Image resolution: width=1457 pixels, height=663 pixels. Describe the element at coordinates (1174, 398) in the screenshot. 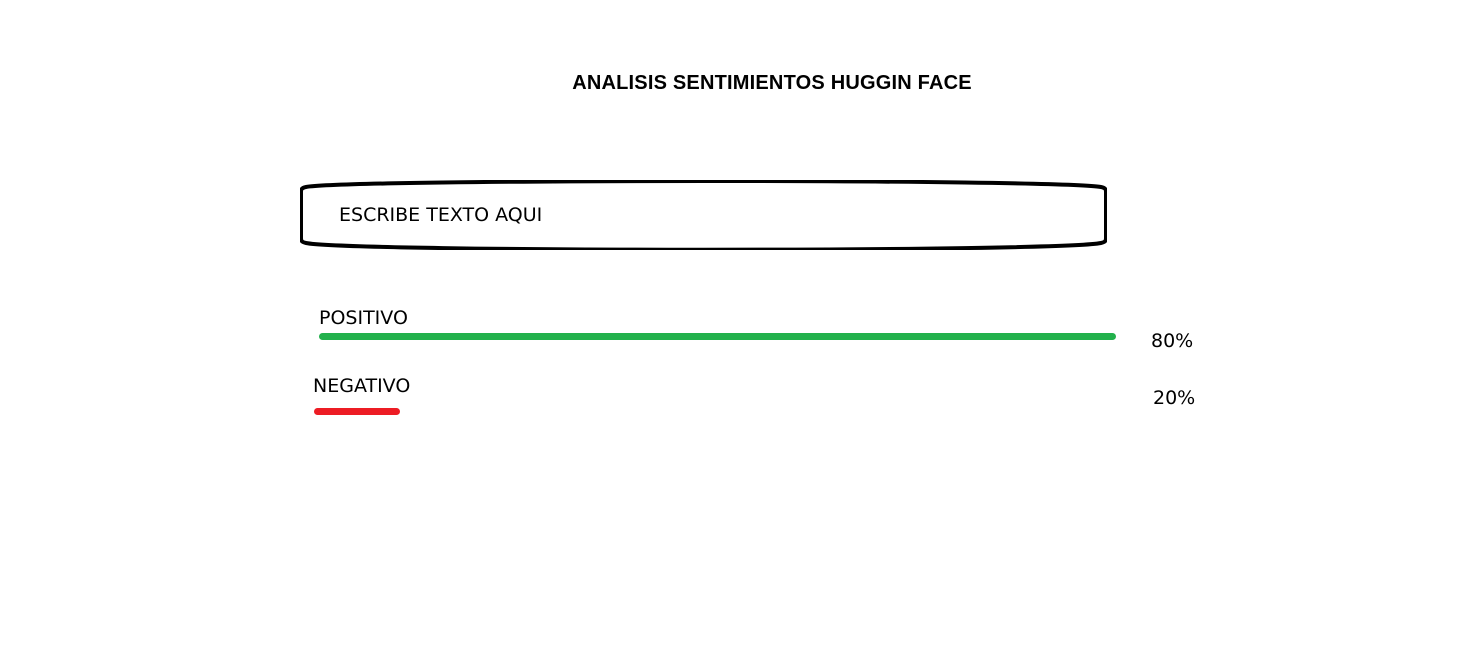

I see `negative-percent: 20%` at that location.